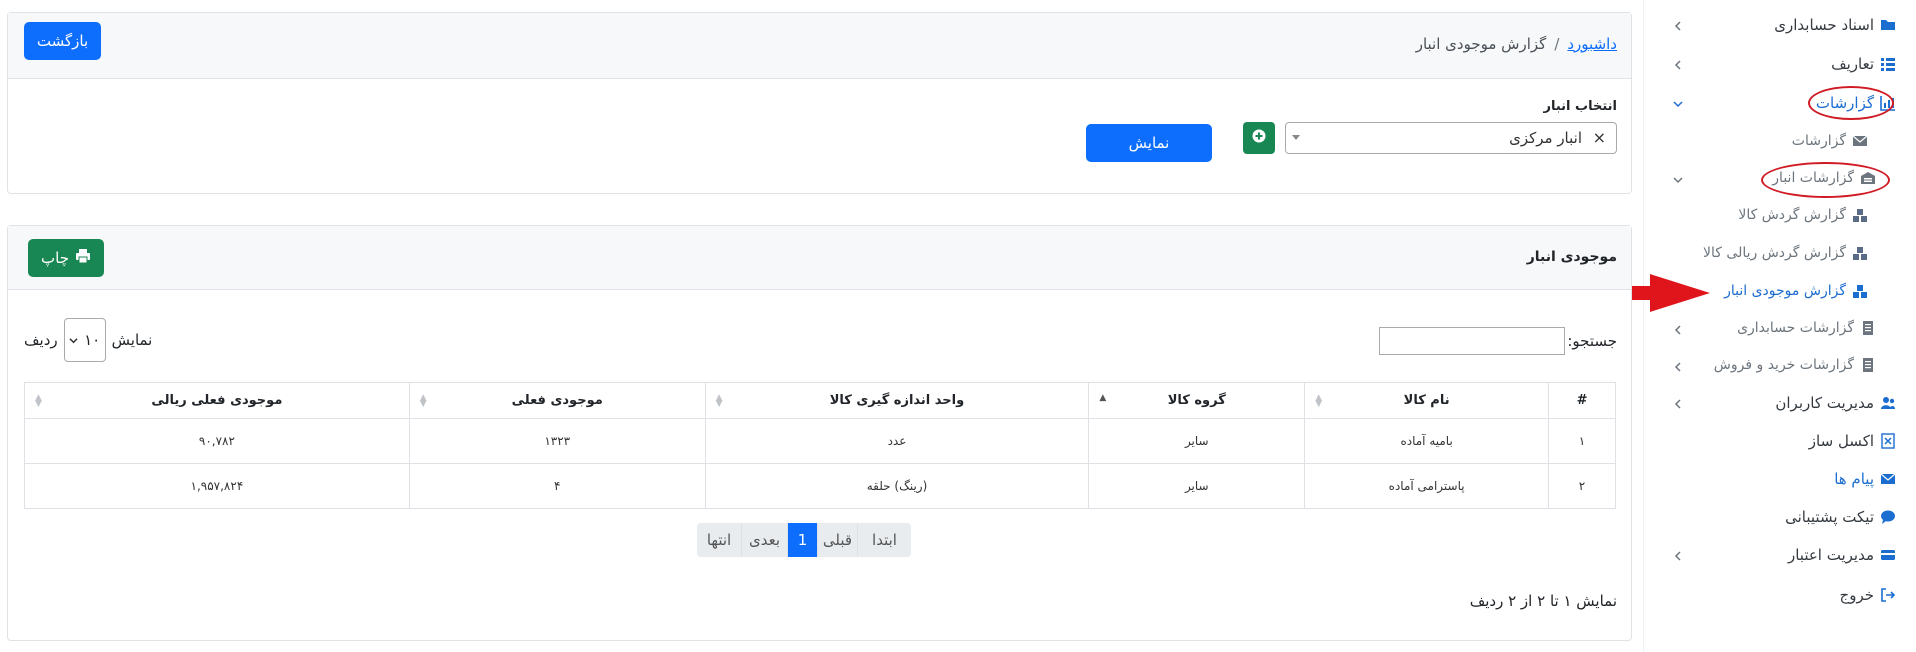 Image resolution: width=1916 pixels, height=652 pixels. What do you see at coordinates (92, 340) in the screenshot?
I see `page-length-value: ۱۰` at bounding box center [92, 340].